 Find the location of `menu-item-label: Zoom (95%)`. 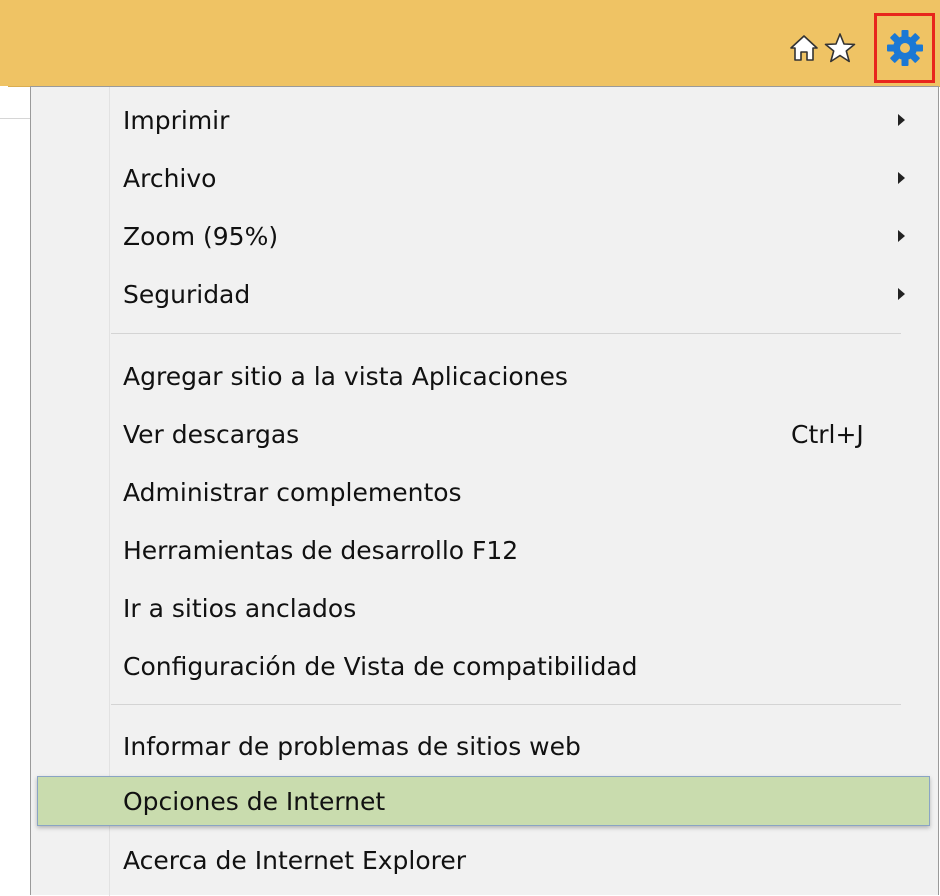

menu-item-label: Zoom (95%) is located at coordinates (201, 236).